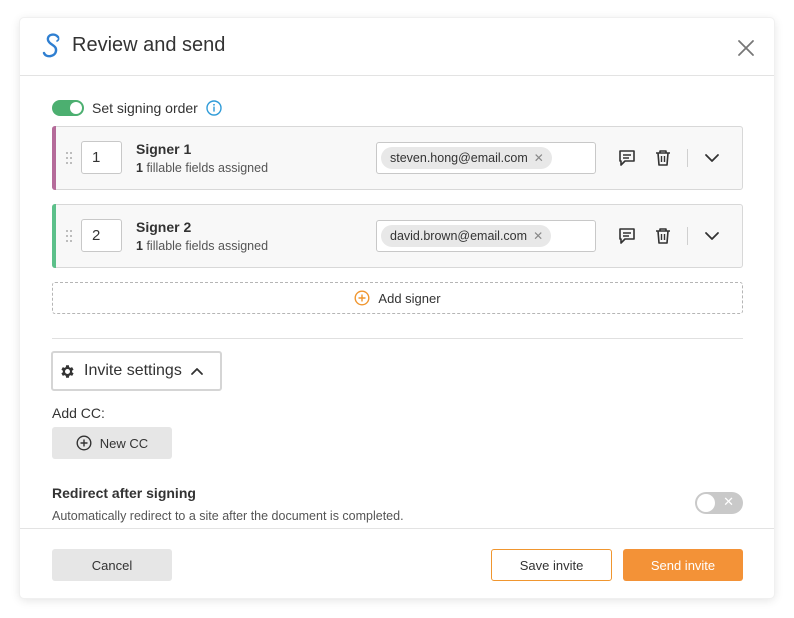 This screenshot has height=618, width=794. I want to click on script-s-logo, so click(51, 45).